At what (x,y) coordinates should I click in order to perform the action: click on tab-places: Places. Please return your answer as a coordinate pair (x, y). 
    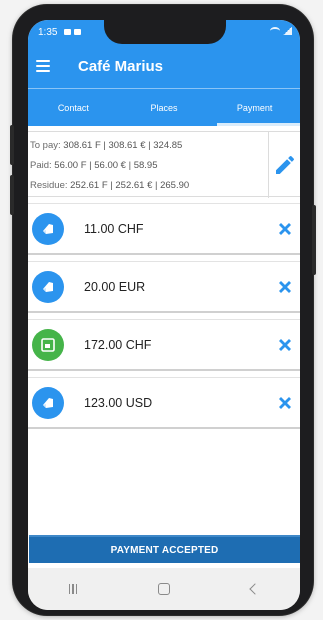
    Looking at the image, I should click on (164, 107).